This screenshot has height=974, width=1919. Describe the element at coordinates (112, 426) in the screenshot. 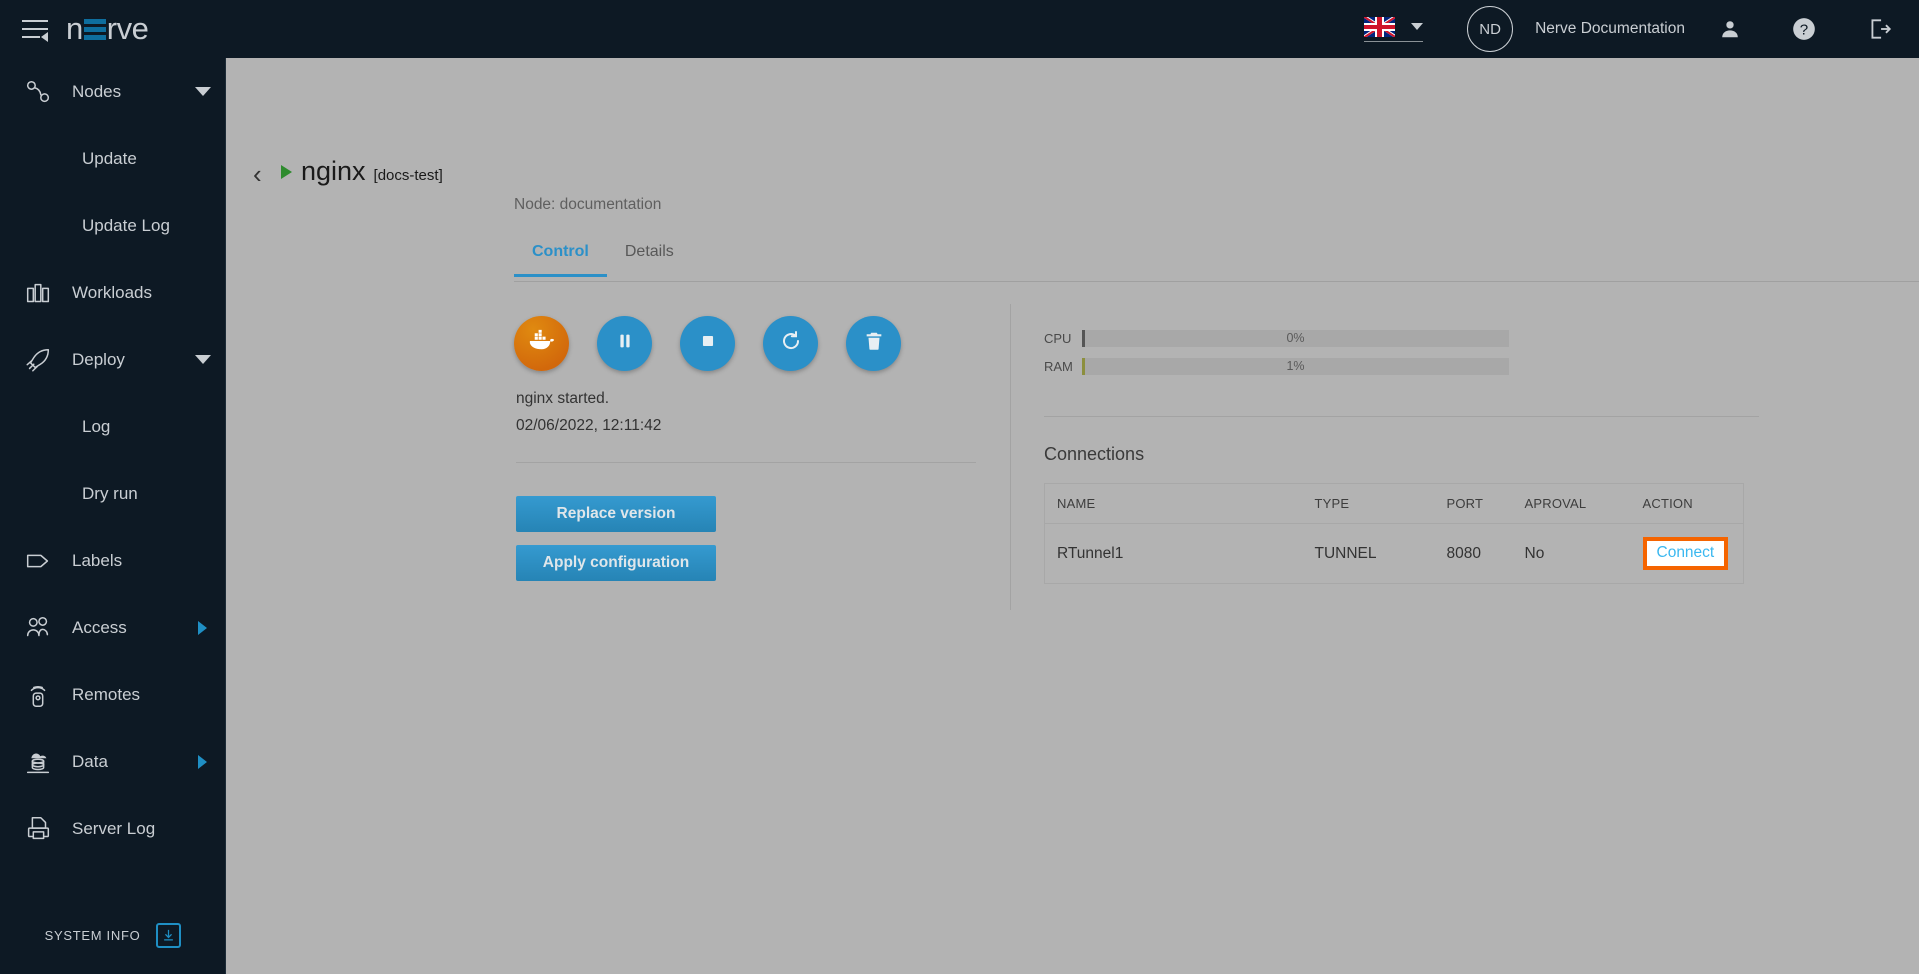

I see `sidebar-item-log: Log` at that location.